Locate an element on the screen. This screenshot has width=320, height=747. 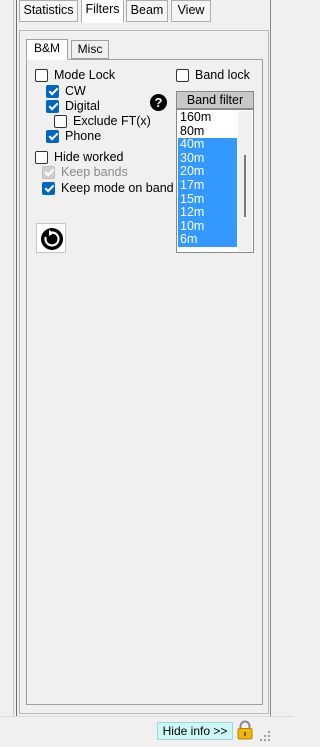
exclude-ft-checkbox: Exclude FT(x) is located at coordinates (102, 121).